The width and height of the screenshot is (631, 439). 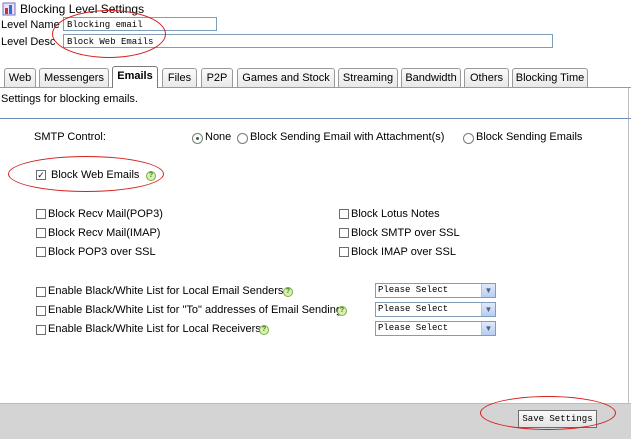 What do you see at coordinates (9, 9) in the screenshot?
I see `shield-icon` at bounding box center [9, 9].